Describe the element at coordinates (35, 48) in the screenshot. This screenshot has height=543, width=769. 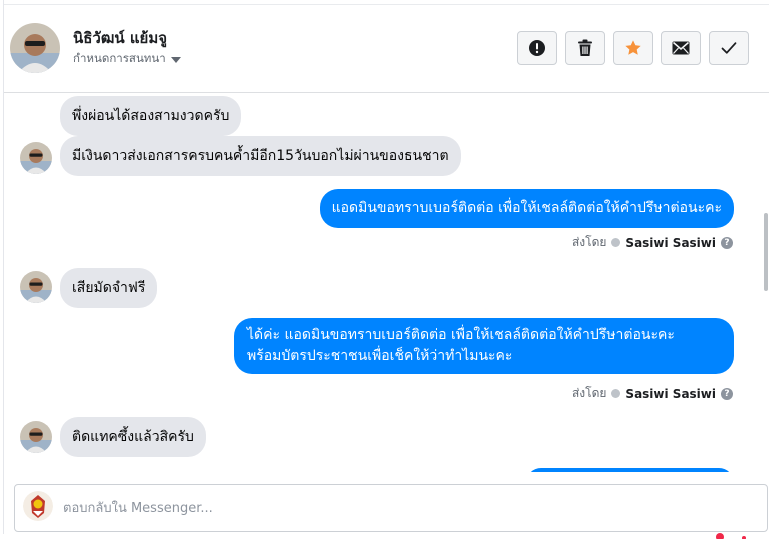
I see `contact-avatar` at that location.